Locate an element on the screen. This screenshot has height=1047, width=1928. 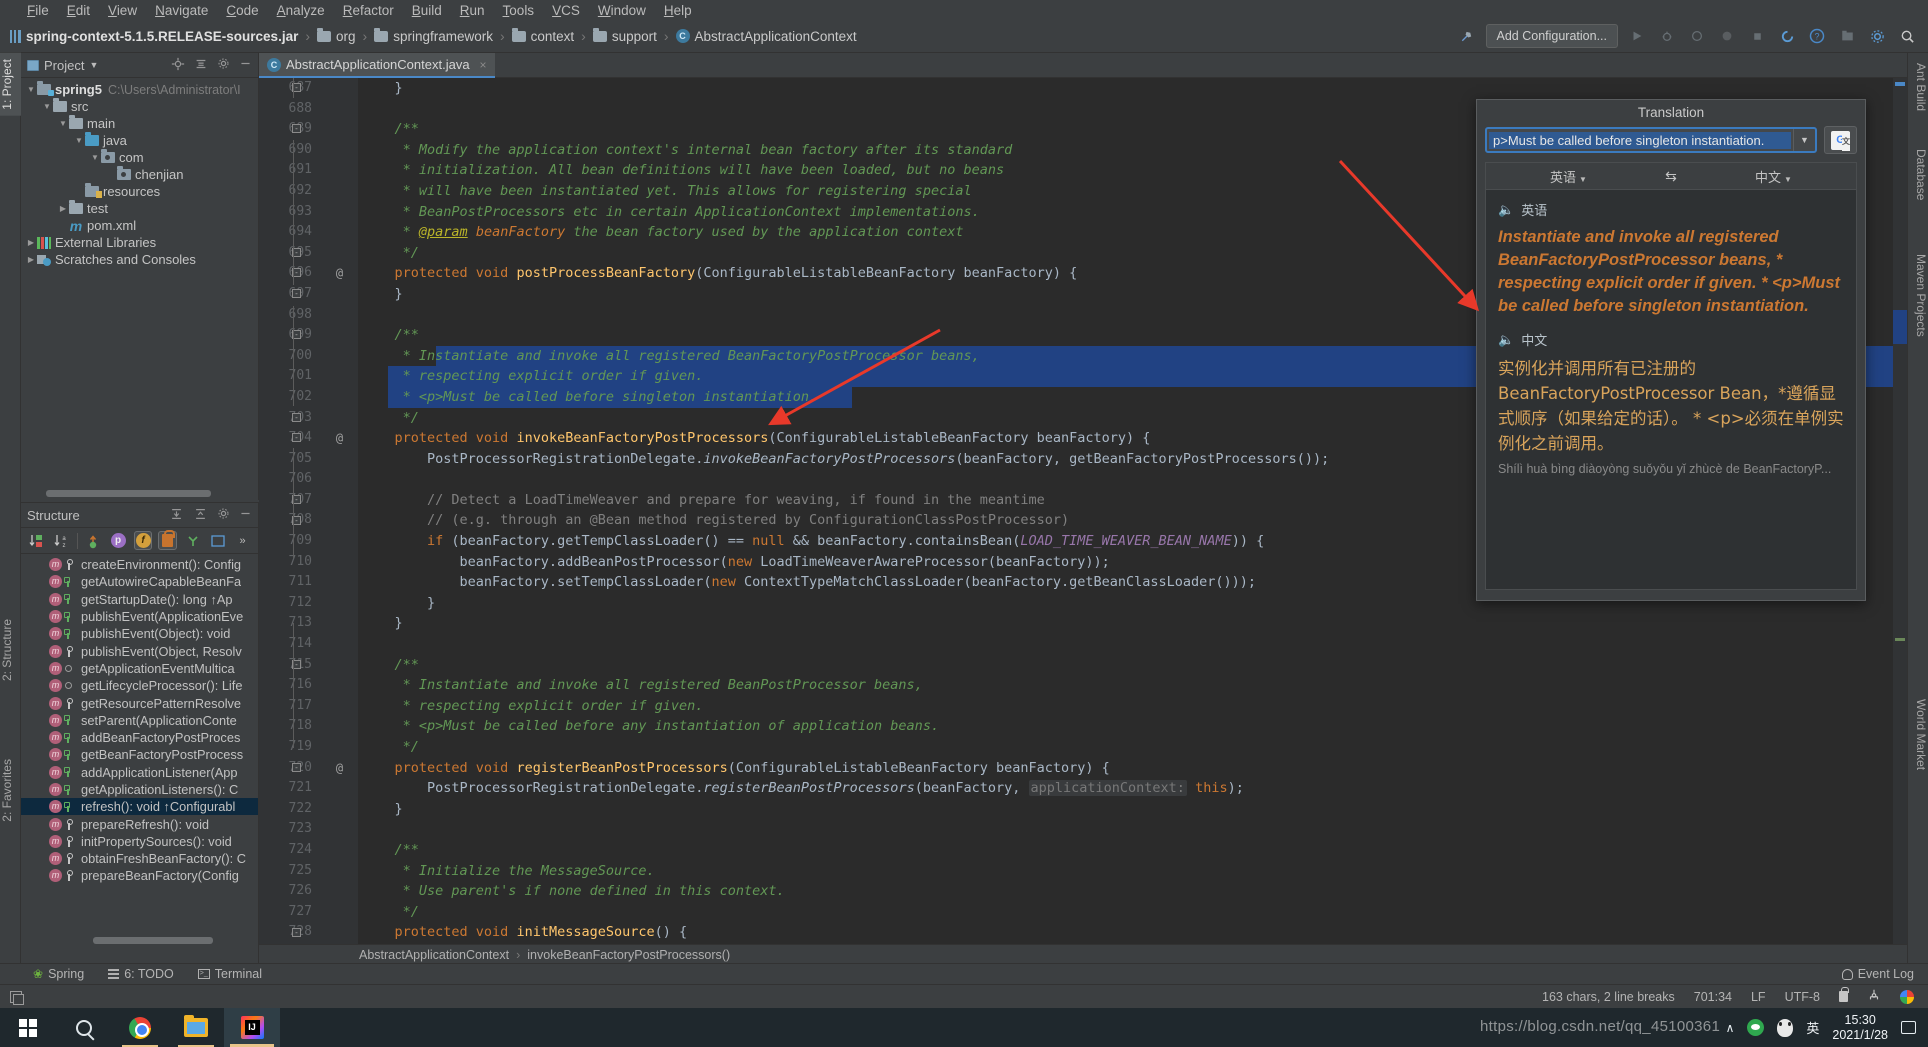
breadcrumb-org: org is located at coordinates (336, 35).